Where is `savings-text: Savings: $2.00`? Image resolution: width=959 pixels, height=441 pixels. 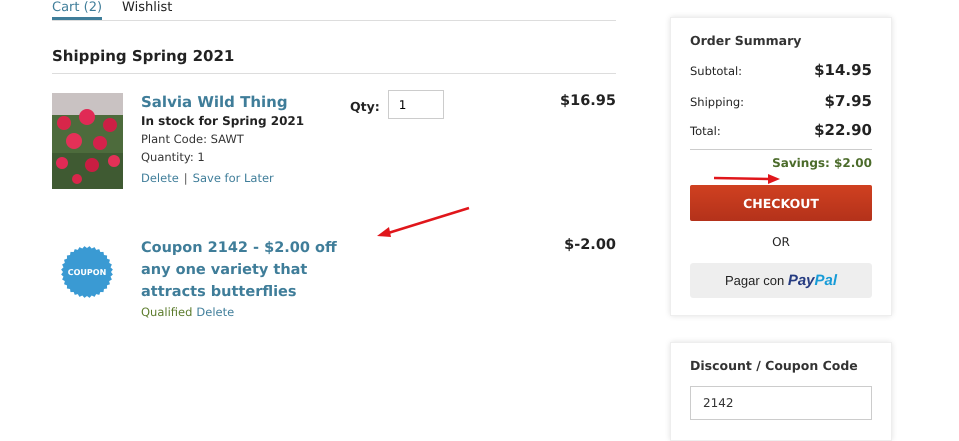 savings-text: Savings: $2.00 is located at coordinates (822, 163).